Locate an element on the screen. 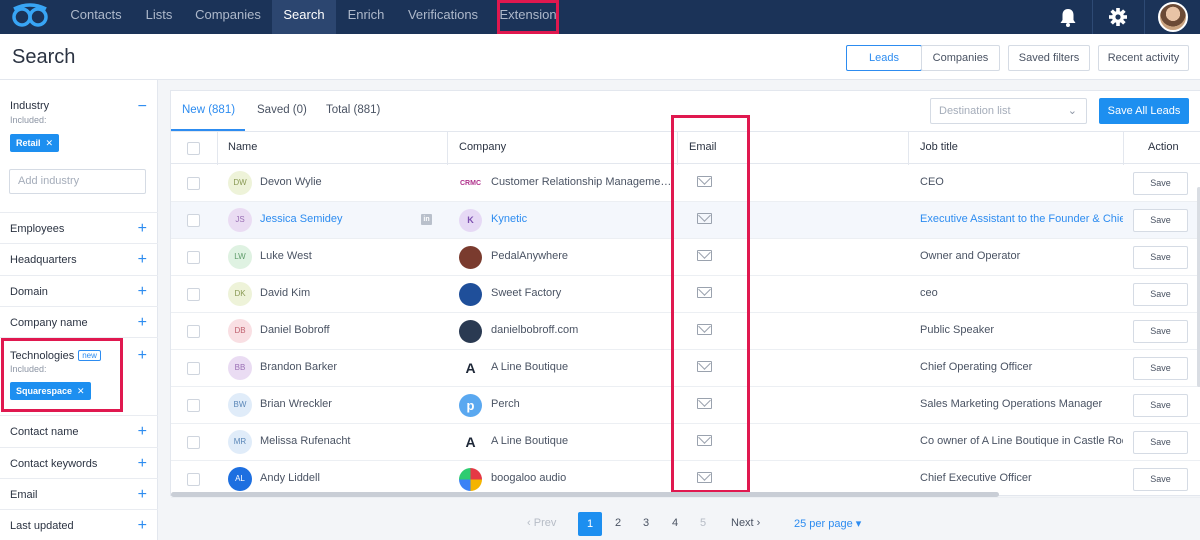  filter-email: Email + is located at coordinates (79, 494).